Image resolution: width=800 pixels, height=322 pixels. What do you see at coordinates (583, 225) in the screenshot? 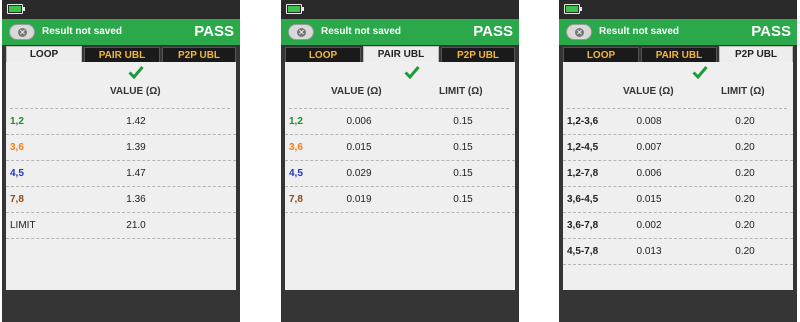
I see `pair-label: 3,6-7,8` at bounding box center [583, 225].